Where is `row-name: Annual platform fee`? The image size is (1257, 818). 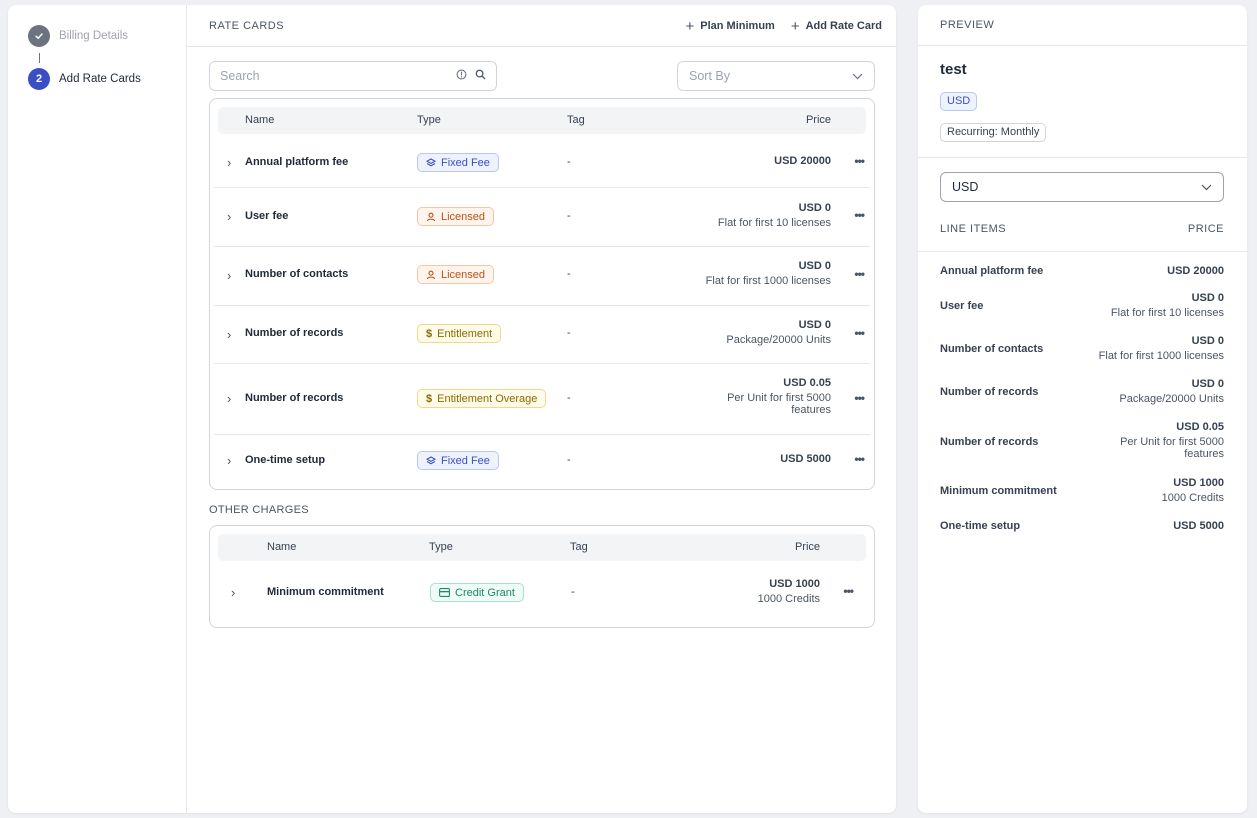 row-name: Annual platform fee is located at coordinates (297, 162).